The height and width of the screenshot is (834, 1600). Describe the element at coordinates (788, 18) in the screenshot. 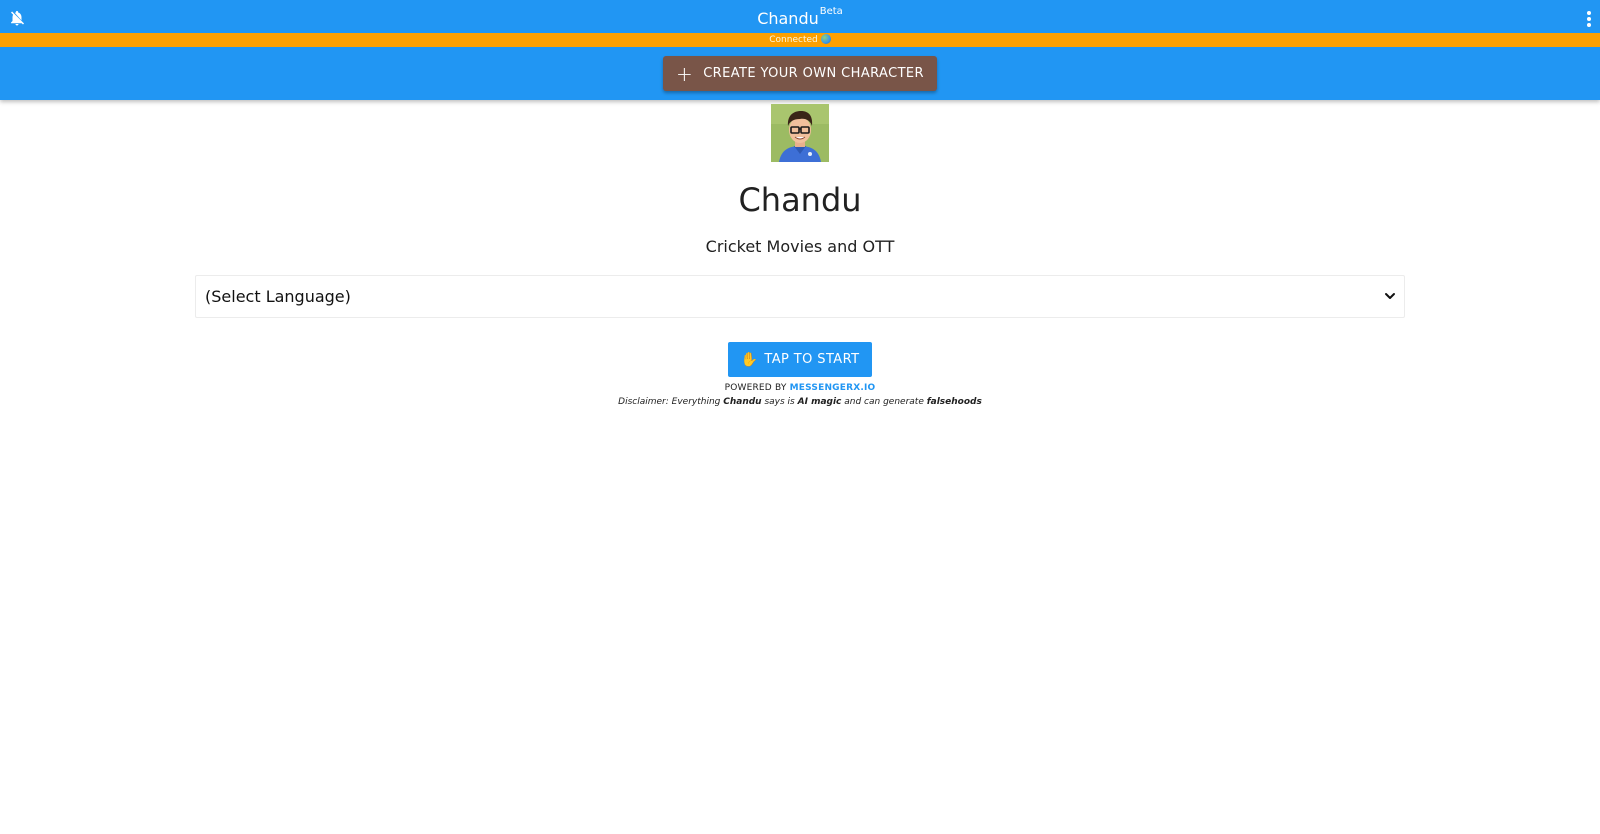

I see `app-title-text: Chandu` at that location.